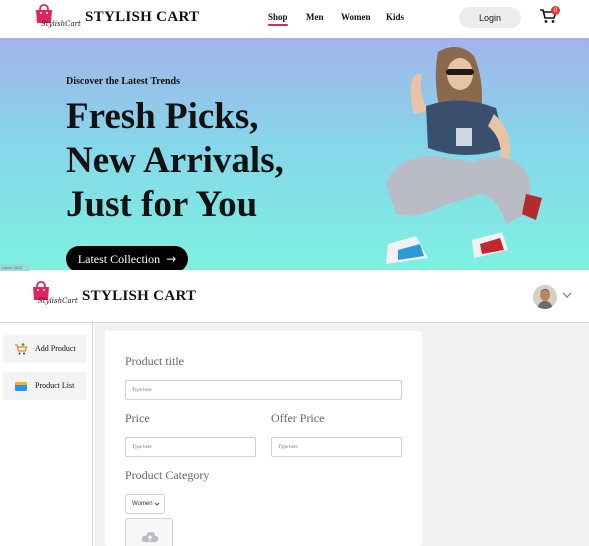  Describe the element at coordinates (464, 155) in the screenshot. I see `hero-model-image` at that location.